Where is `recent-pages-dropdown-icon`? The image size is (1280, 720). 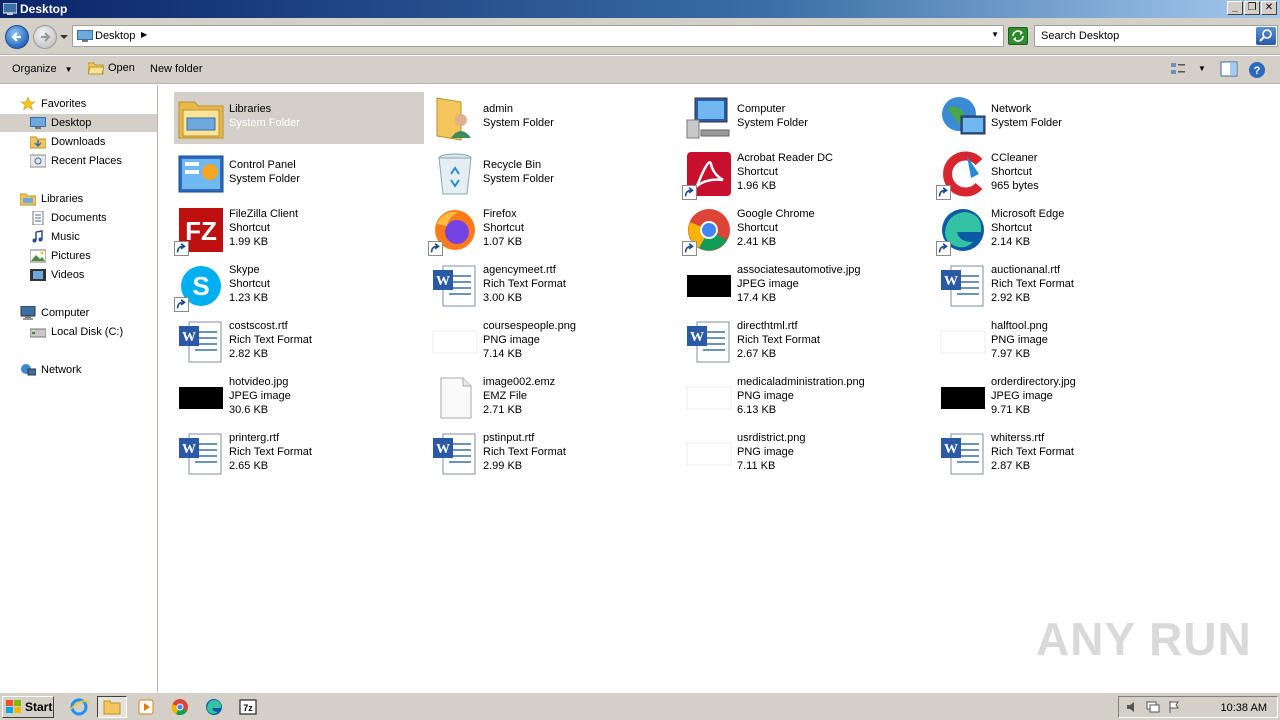
recent-pages-dropdown-icon is located at coordinates (64, 37).